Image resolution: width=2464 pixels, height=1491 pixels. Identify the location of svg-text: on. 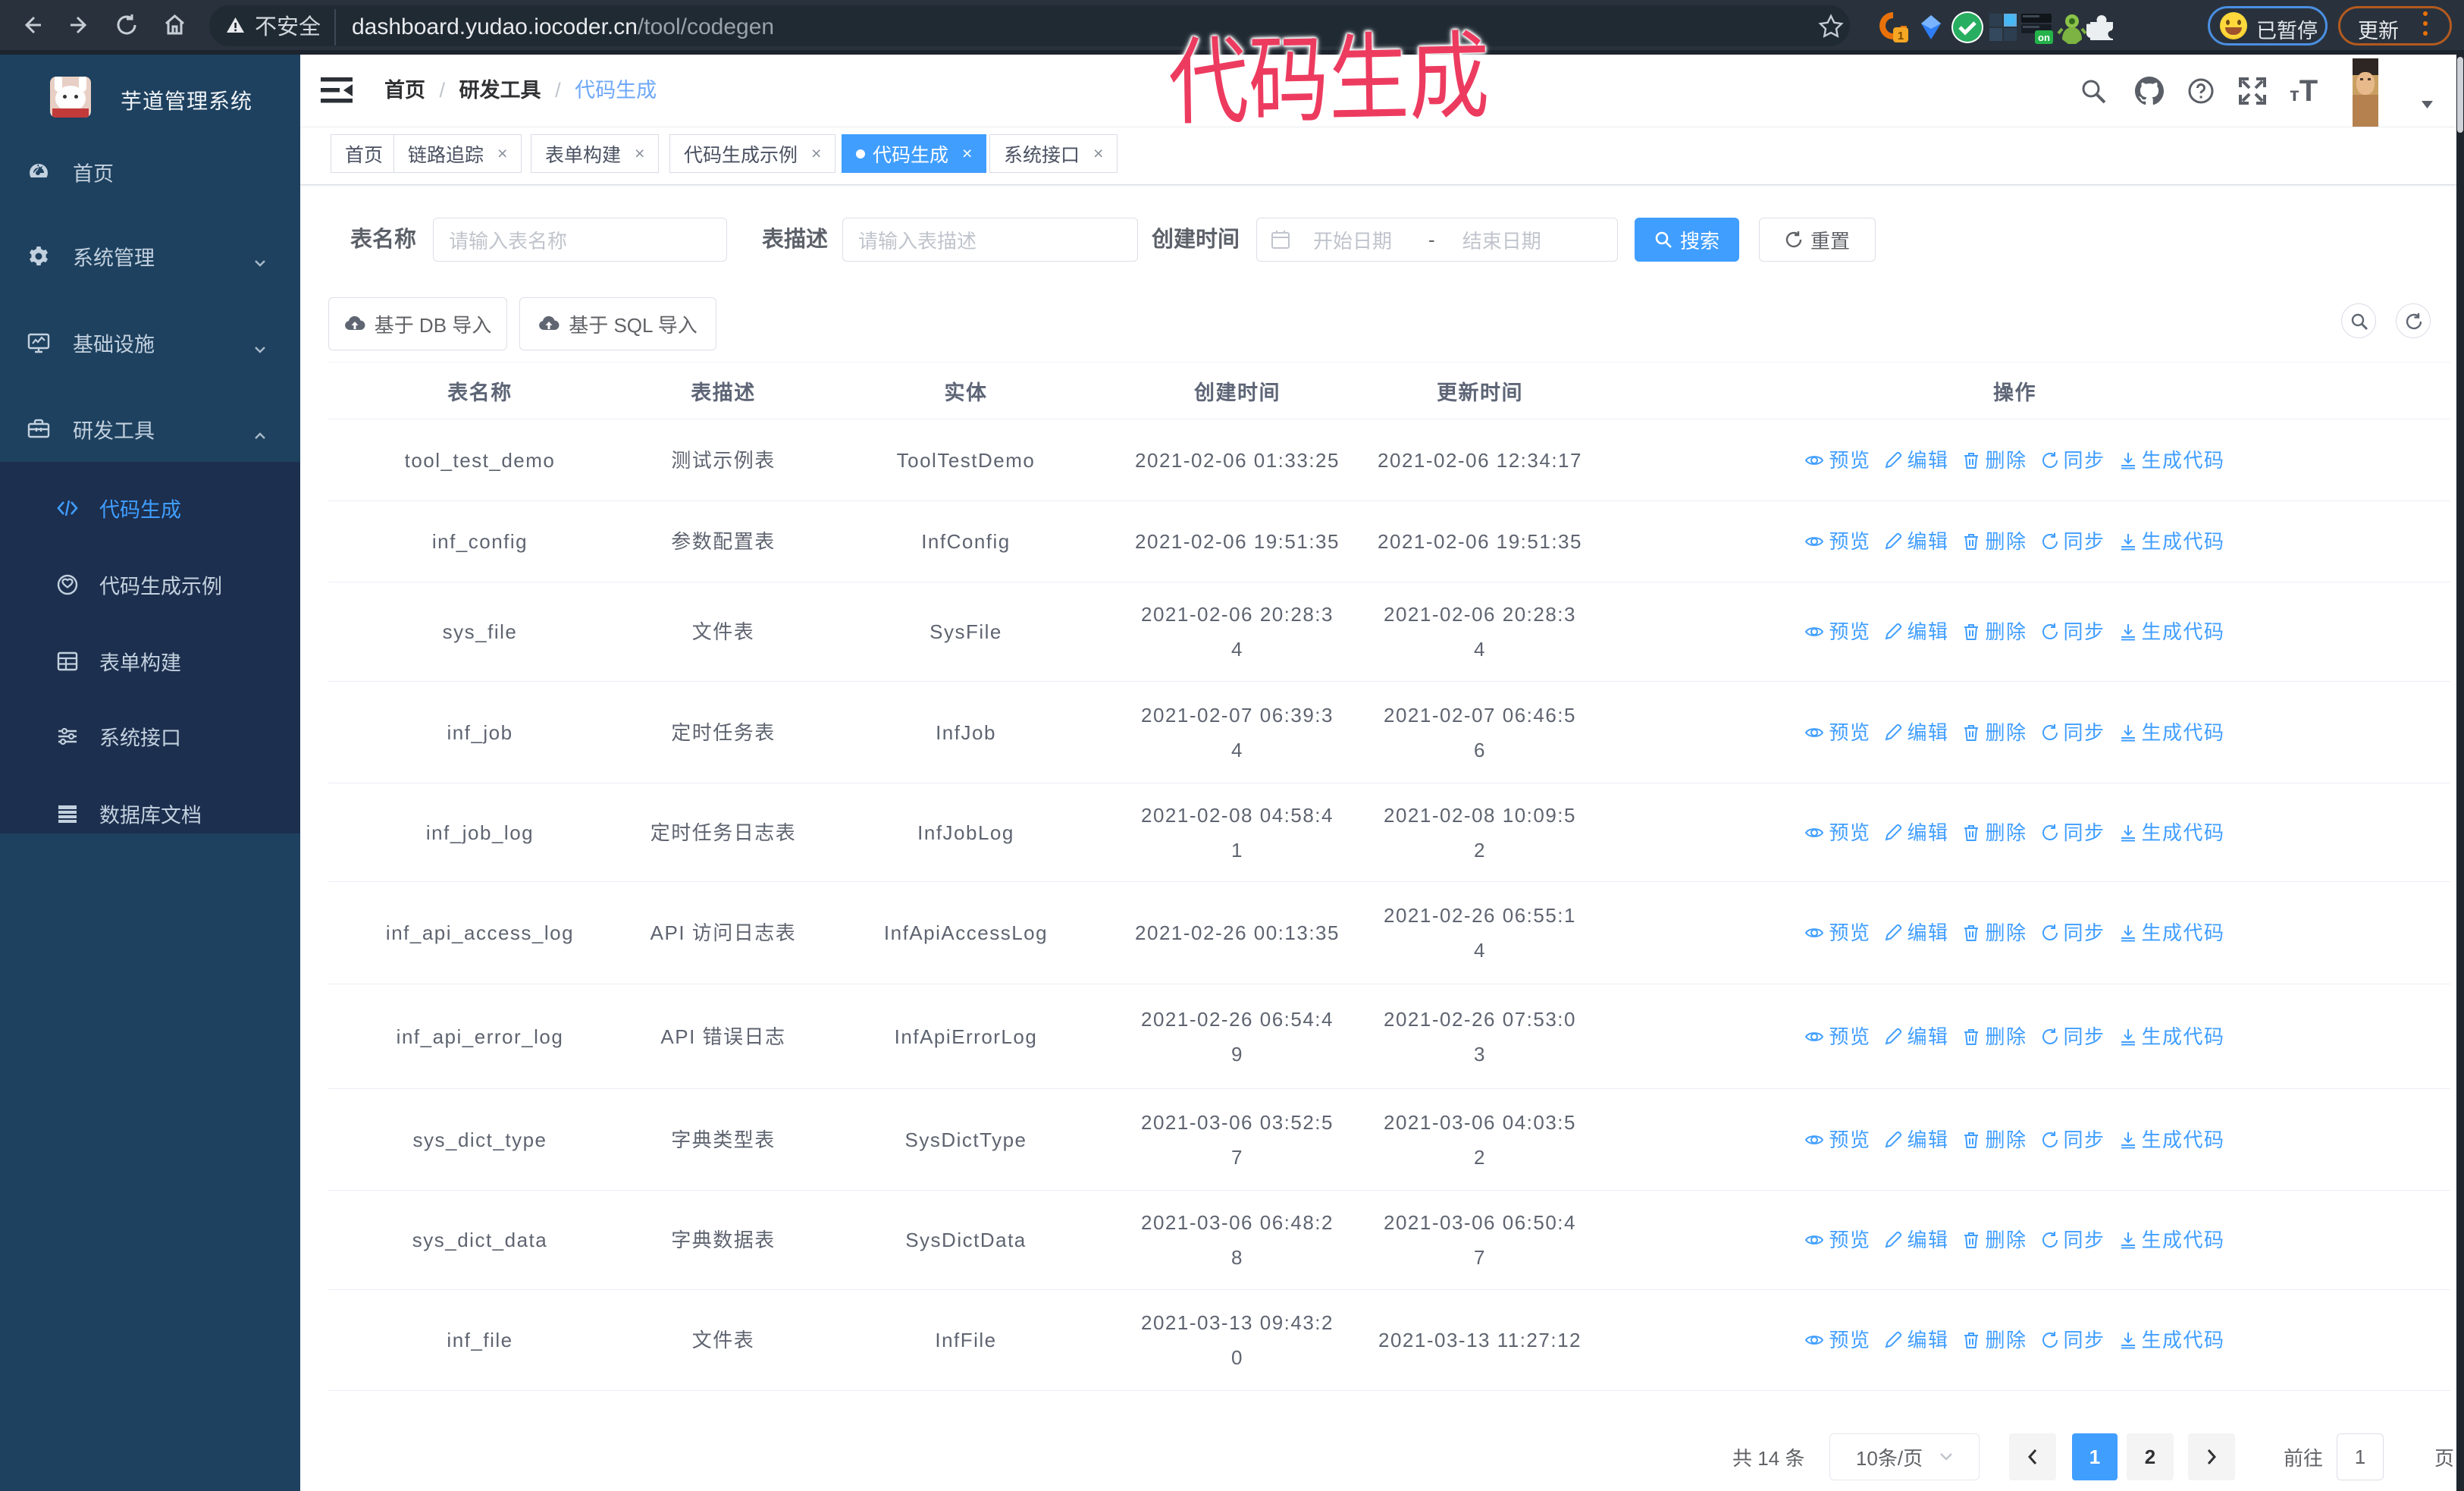
(2044, 37).